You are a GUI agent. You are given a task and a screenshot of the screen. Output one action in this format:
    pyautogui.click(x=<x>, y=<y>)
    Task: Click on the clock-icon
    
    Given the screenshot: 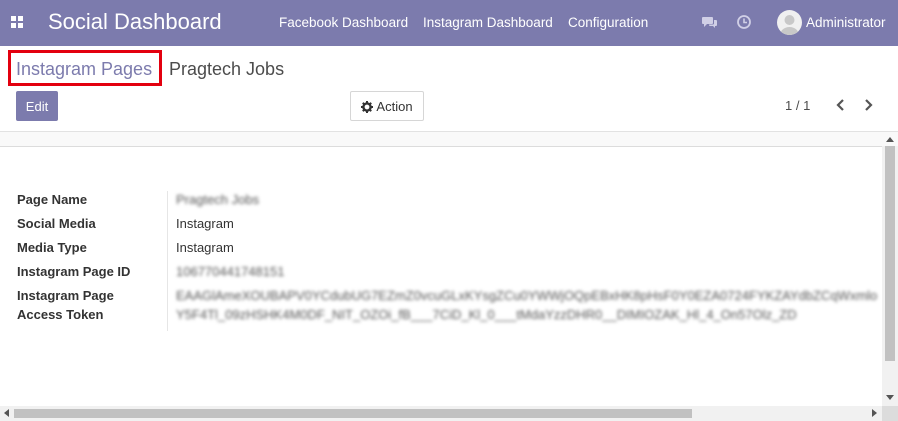 What is the action you would take?
    pyautogui.click(x=744, y=22)
    